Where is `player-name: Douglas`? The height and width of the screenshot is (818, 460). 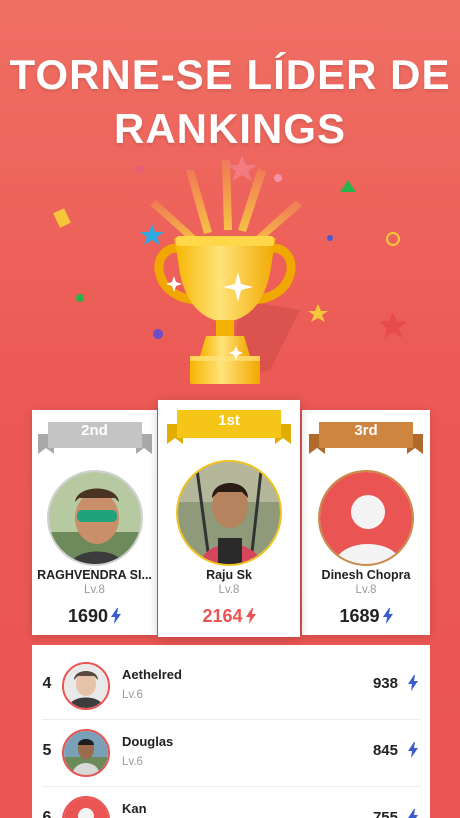
player-name: Douglas is located at coordinates (148, 741).